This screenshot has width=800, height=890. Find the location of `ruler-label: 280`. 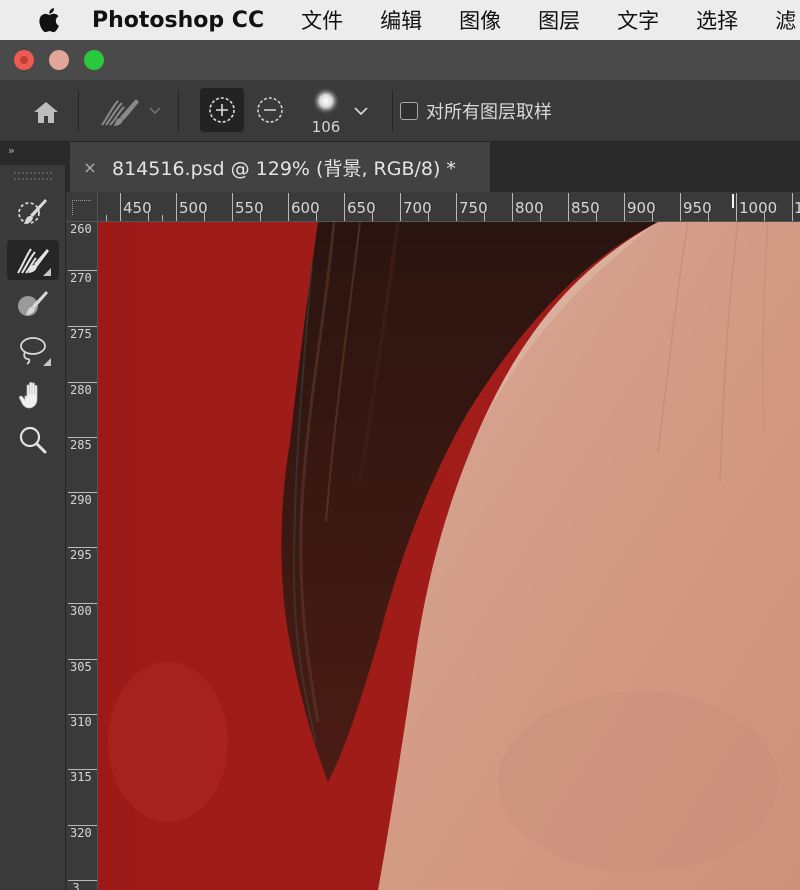

ruler-label: 280 is located at coordinates (81, 390).